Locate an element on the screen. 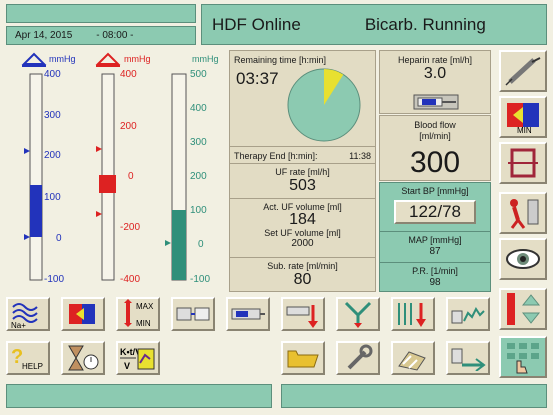 Image resolution: width=553 pixels, height=415 pixels. view-button is located at coordinates (523, 259).